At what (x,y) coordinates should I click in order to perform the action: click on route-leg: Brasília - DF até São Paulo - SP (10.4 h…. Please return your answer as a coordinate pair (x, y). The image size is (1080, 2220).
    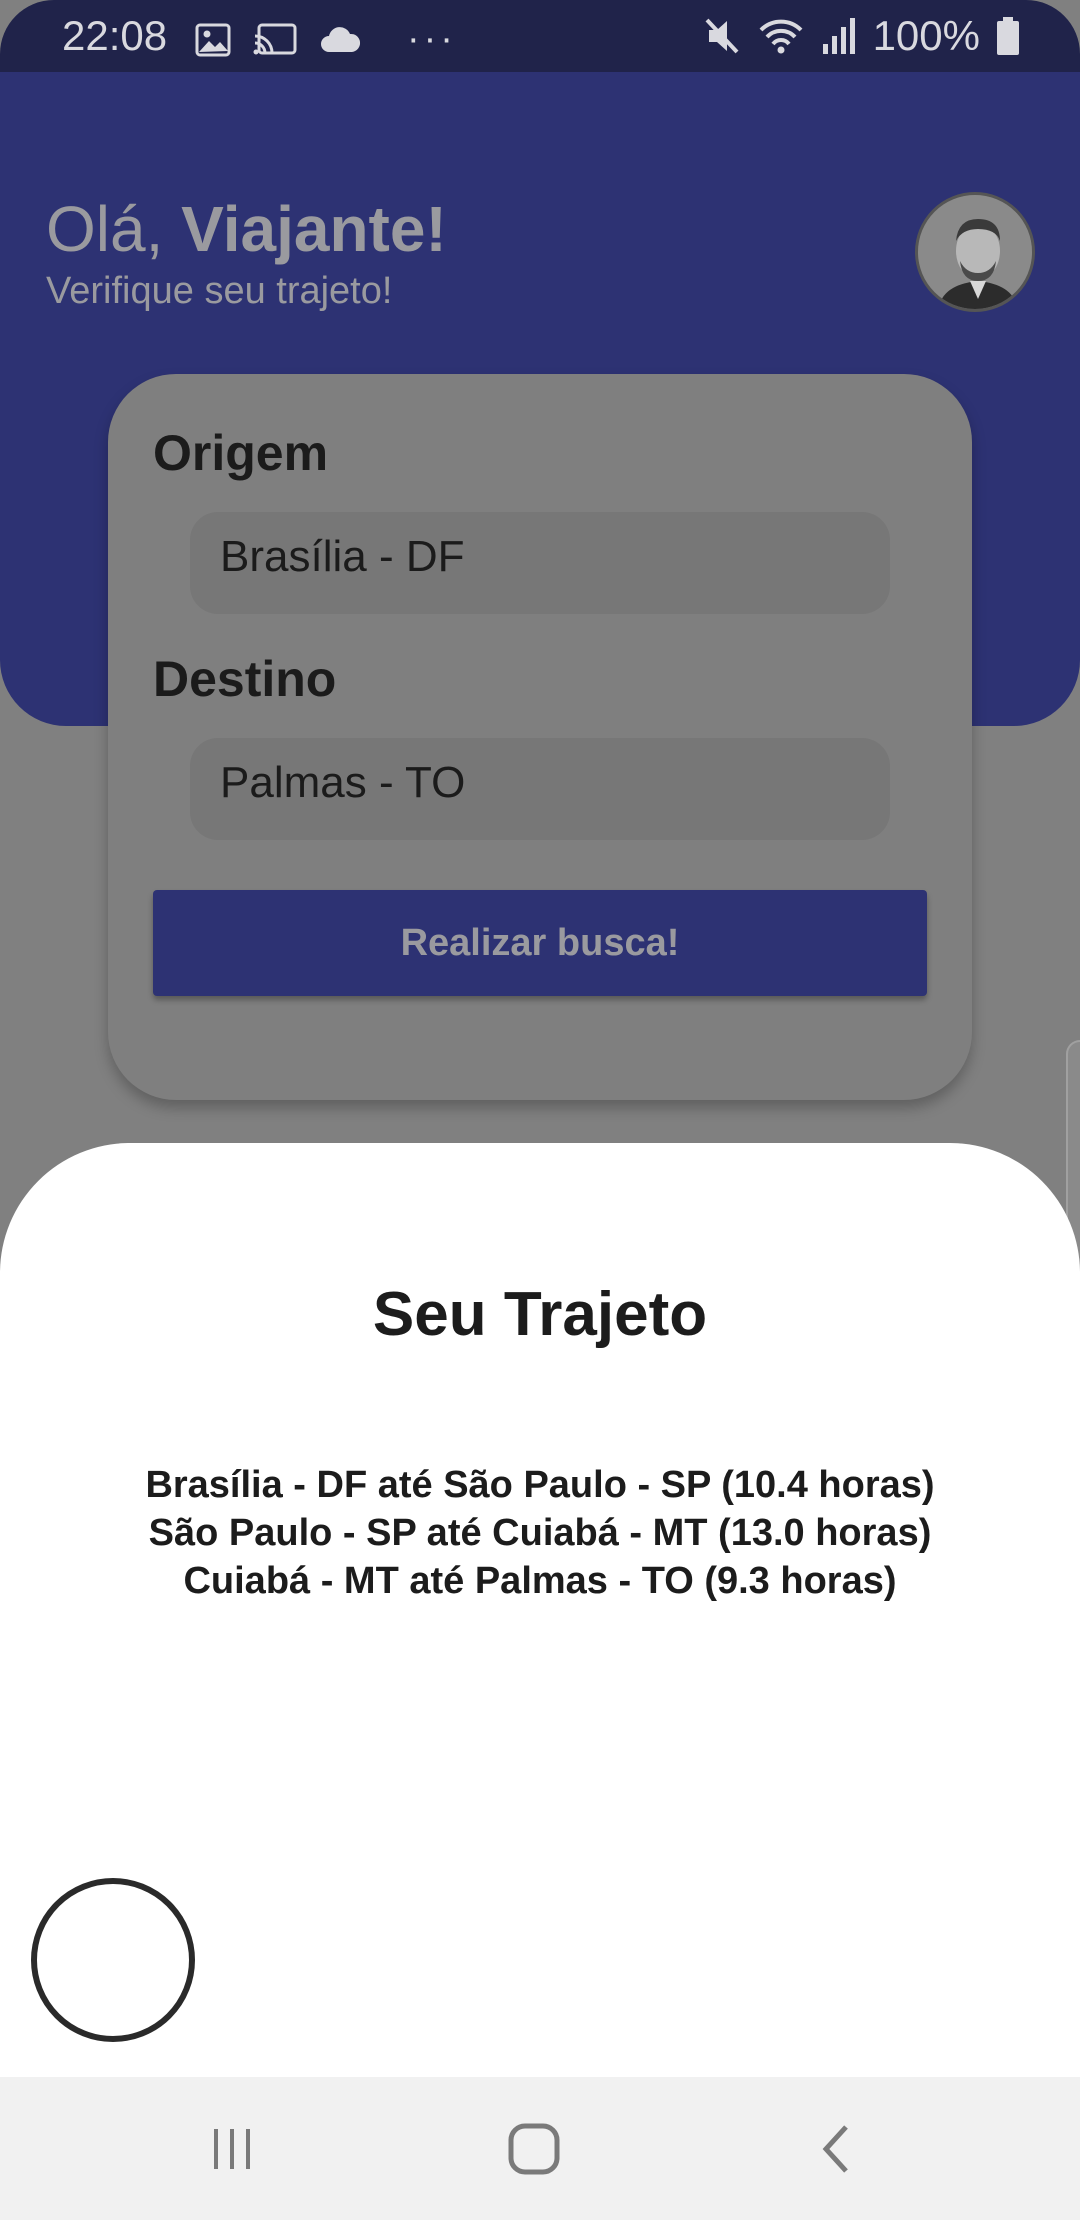
    Looking at the image, I should click on (540, 1485).